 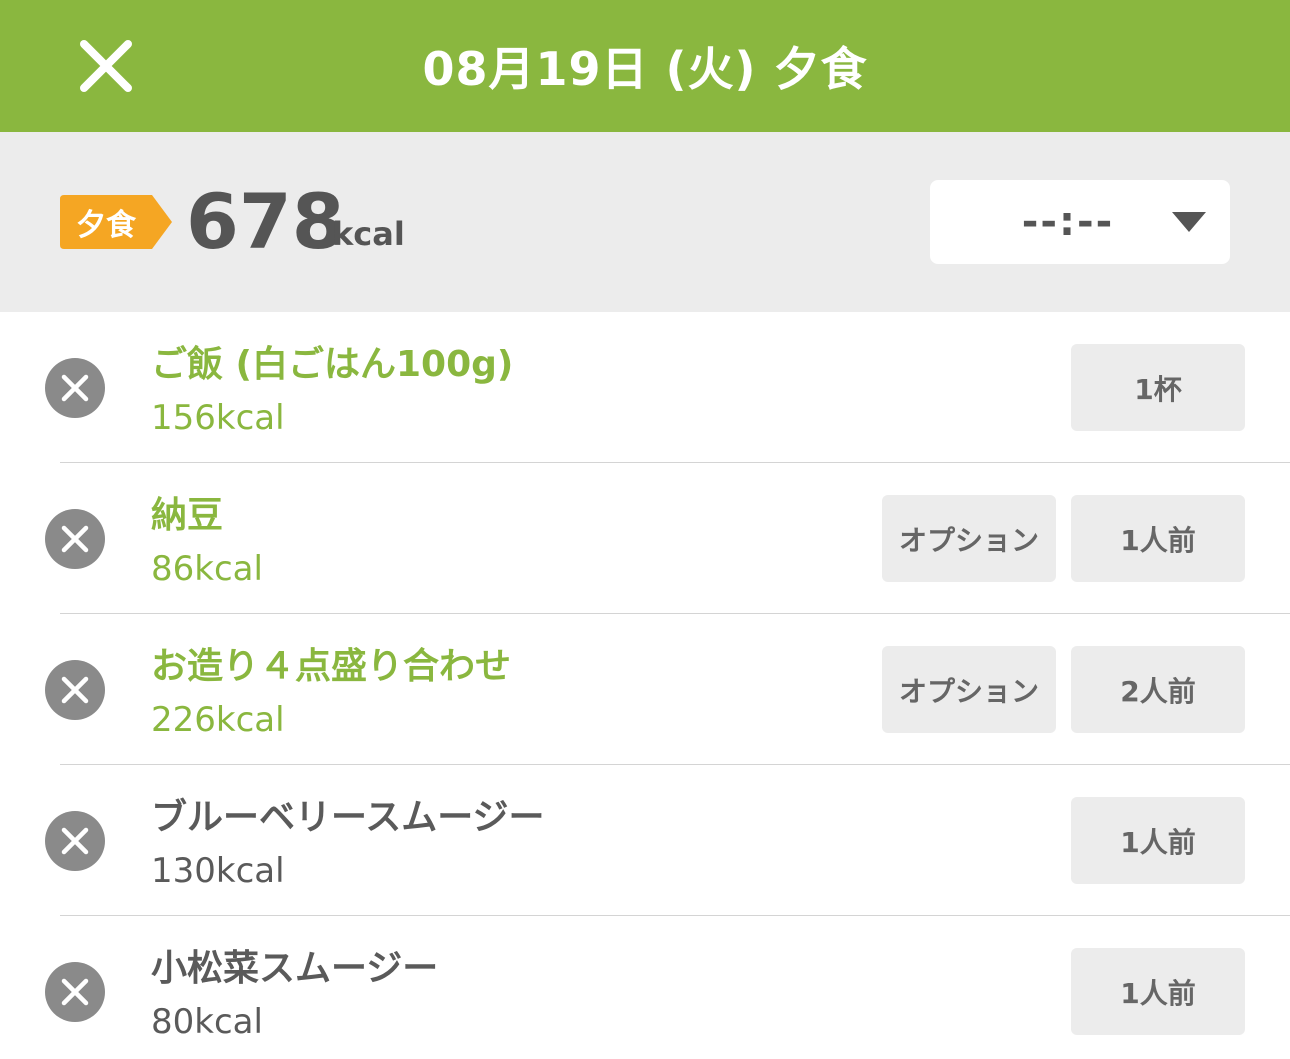 What do you see at coordinates (347, 818) in the screenshot?
I see `food-name: ブルーベリースムージー` at bounding box center [347, 818].